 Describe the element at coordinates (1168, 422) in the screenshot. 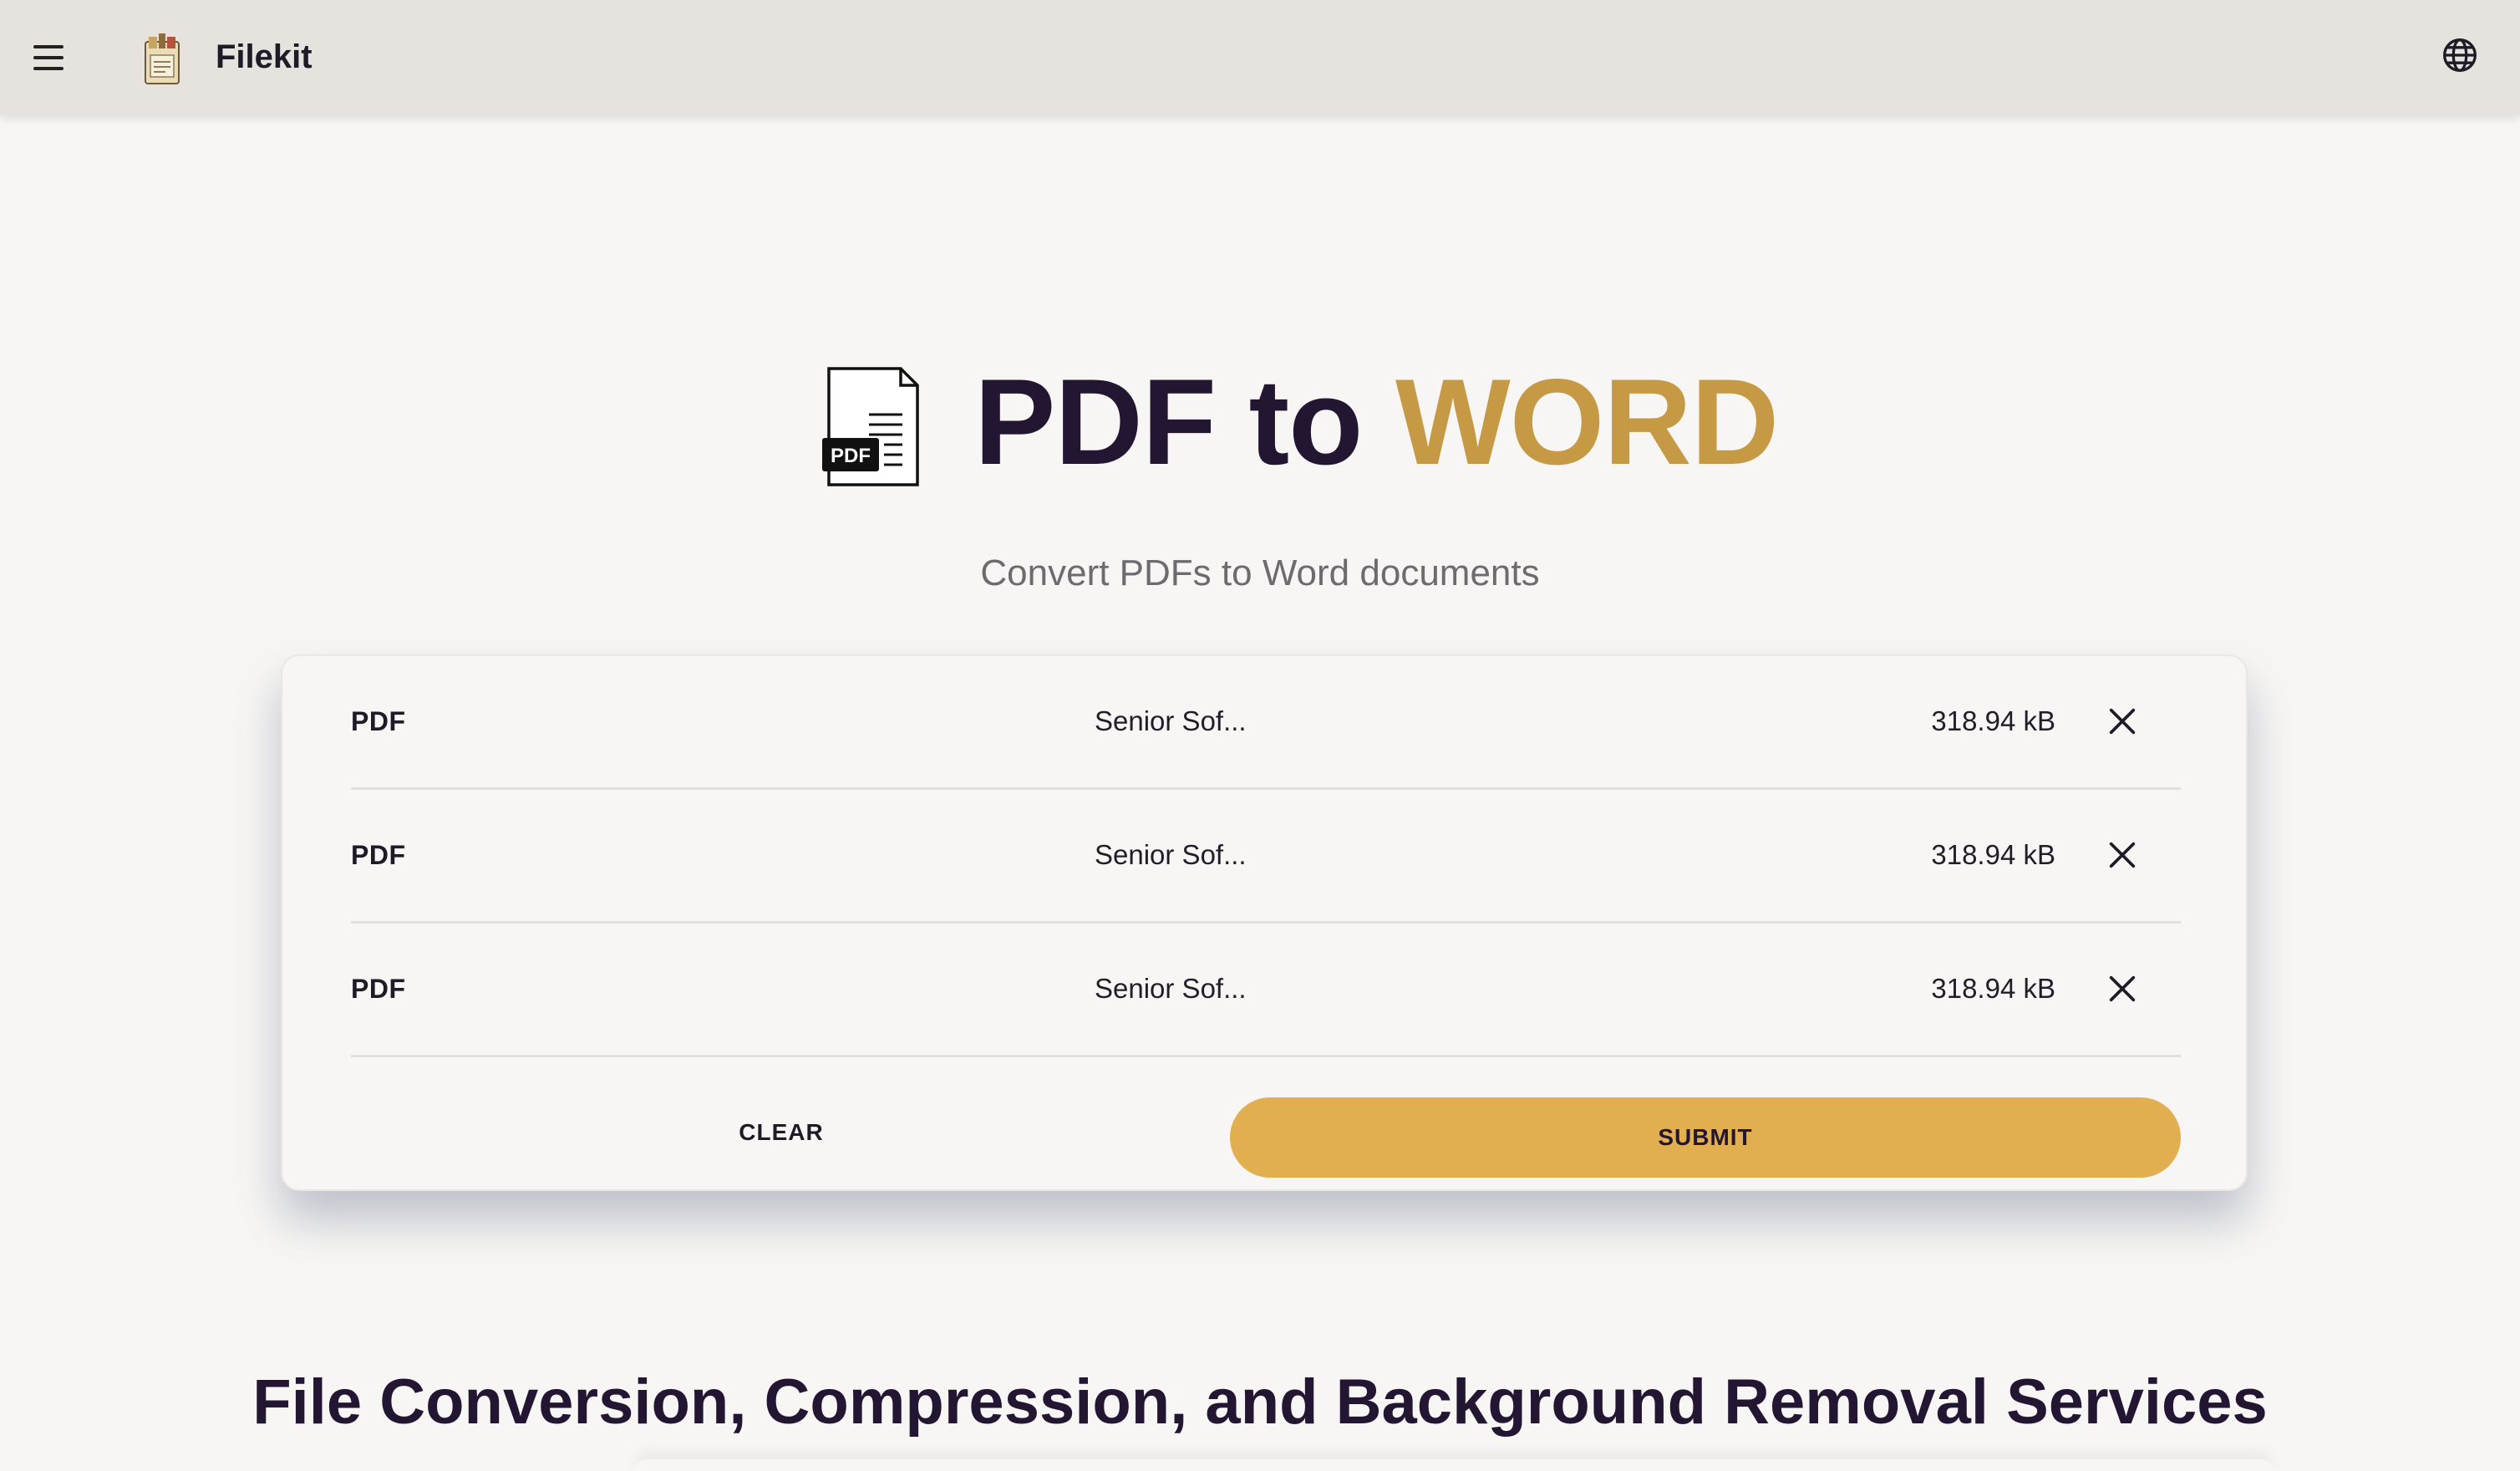

I see `title-part-pdf-to: PDF to` at that location.